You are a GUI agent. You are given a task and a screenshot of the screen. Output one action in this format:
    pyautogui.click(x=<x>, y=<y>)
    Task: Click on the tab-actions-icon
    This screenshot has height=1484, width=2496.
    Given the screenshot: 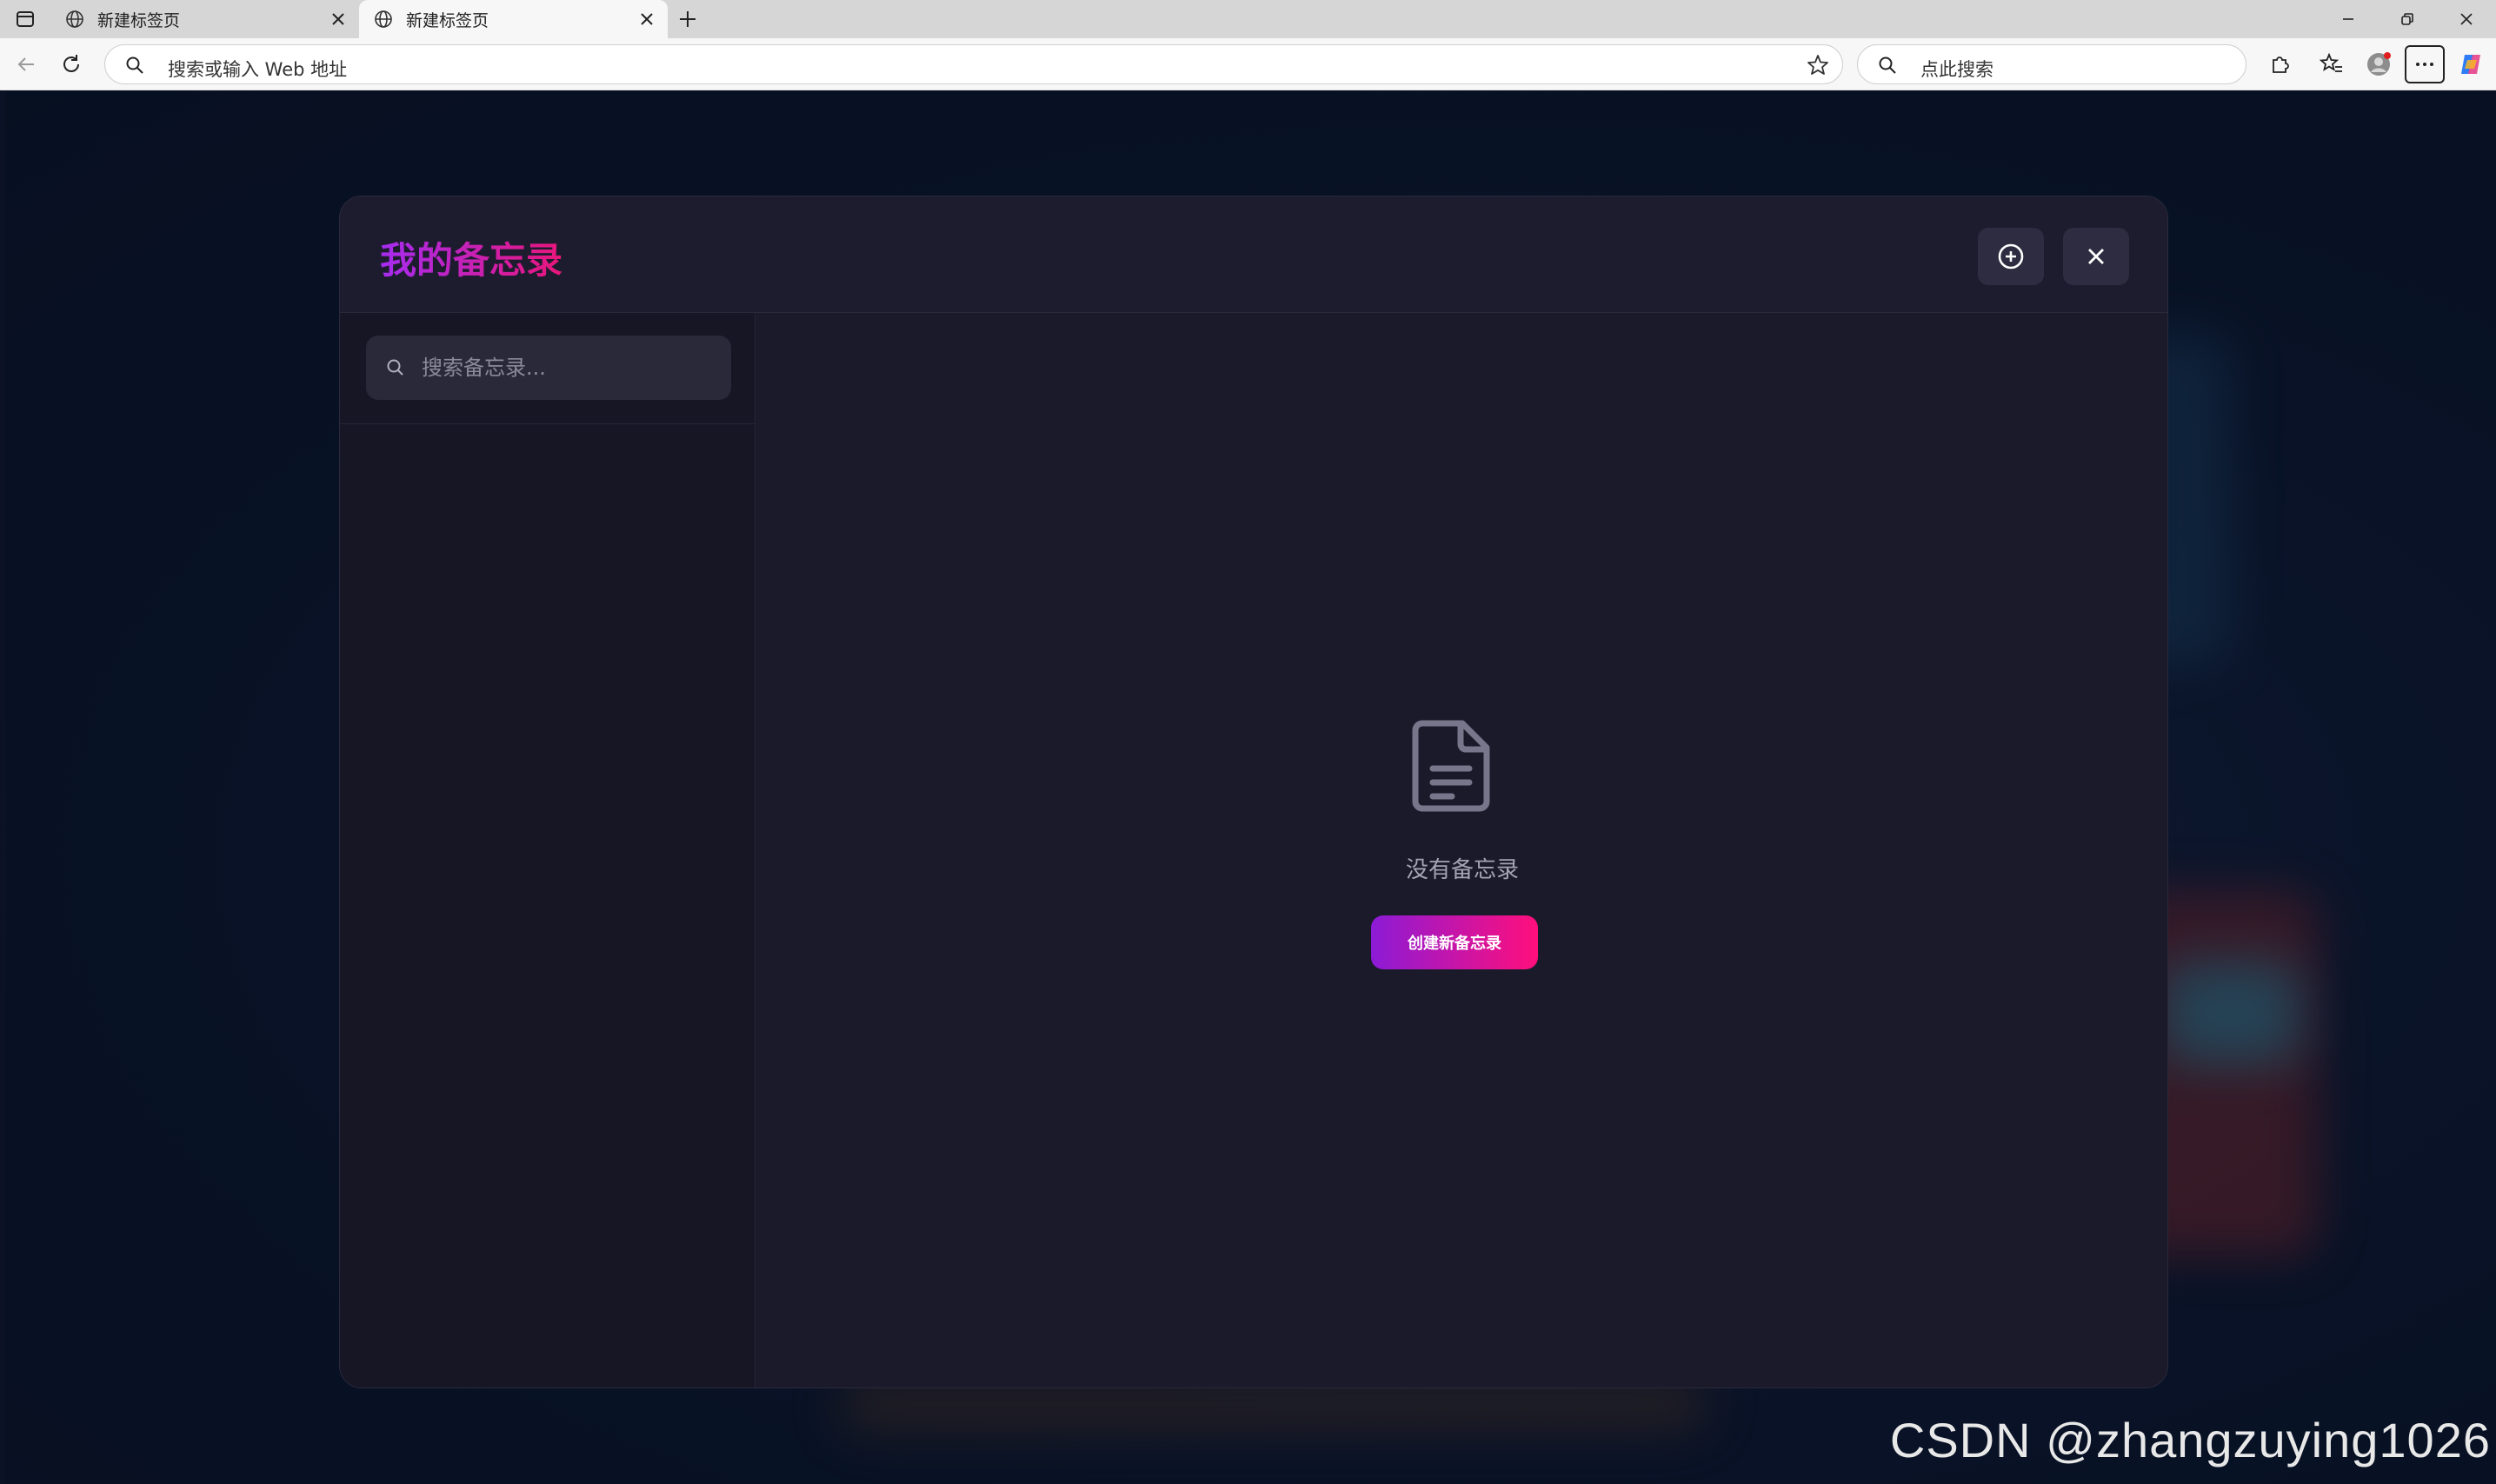 What is the action you would take?
    pyautogui.click(x=25, y=19)
    